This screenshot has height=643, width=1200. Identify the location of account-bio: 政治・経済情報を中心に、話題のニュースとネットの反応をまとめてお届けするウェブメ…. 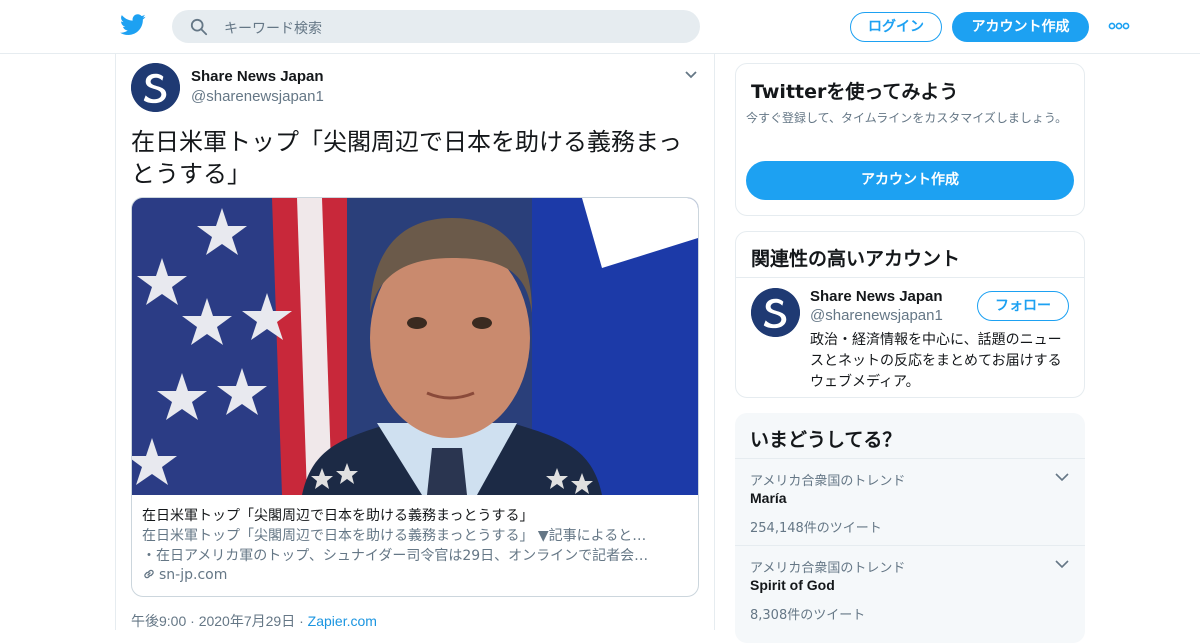
(936, 361).